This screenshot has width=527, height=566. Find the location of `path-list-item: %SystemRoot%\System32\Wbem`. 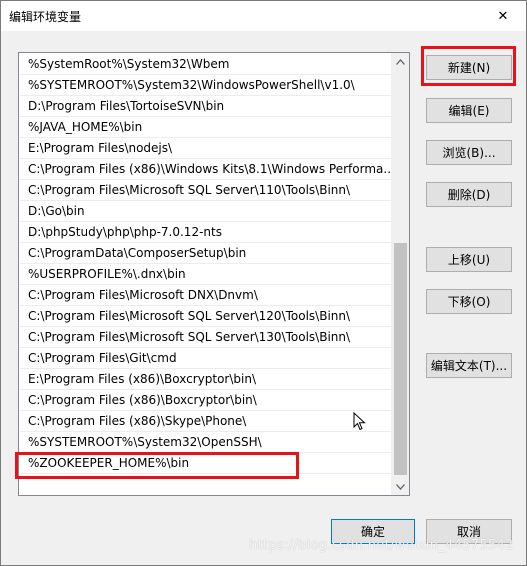

path-list-item: %SystemRoot%\System32\Wbem is located at coordinates (206, 64).